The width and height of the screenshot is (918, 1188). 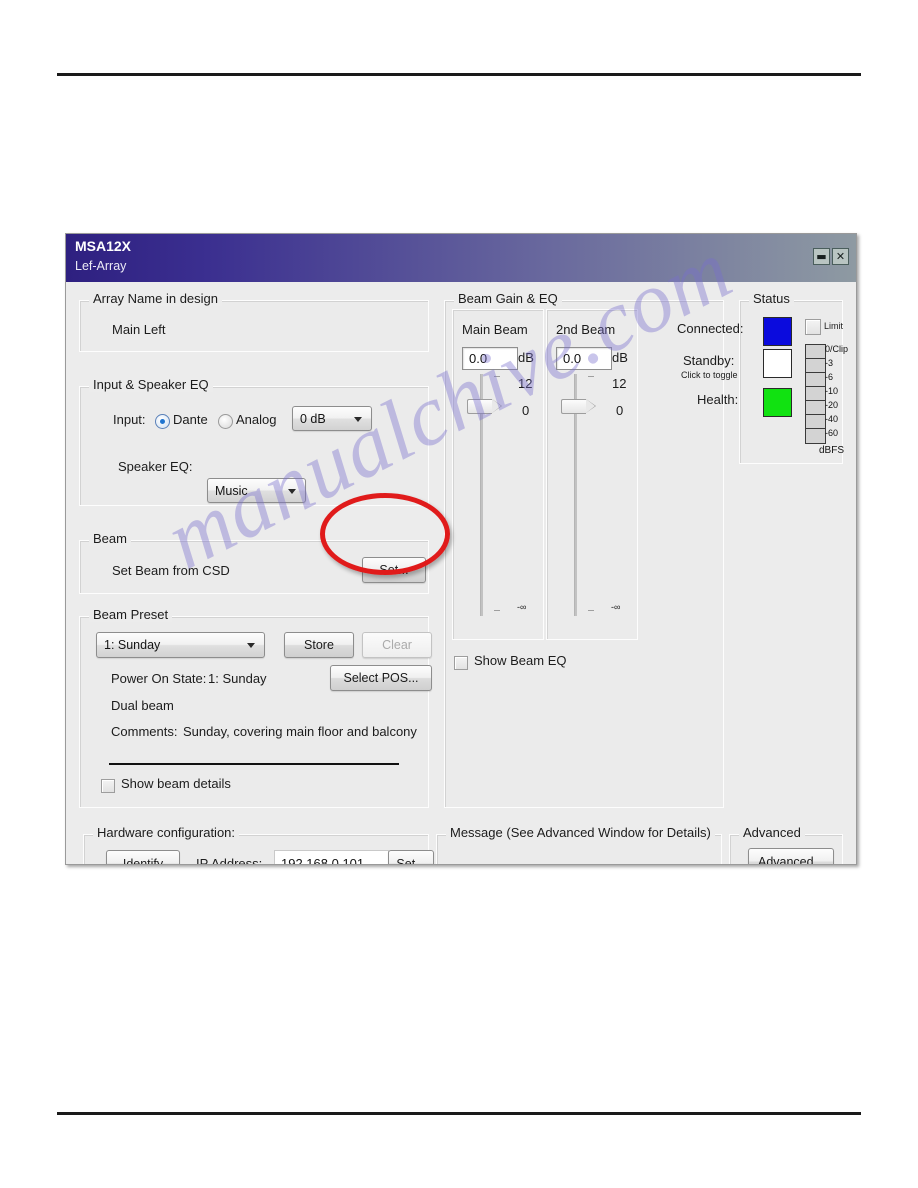 What do you see at coordinates (397, 645) in the screenshot?
I see `clear-button: Clear` at bounding box center [397, 645].